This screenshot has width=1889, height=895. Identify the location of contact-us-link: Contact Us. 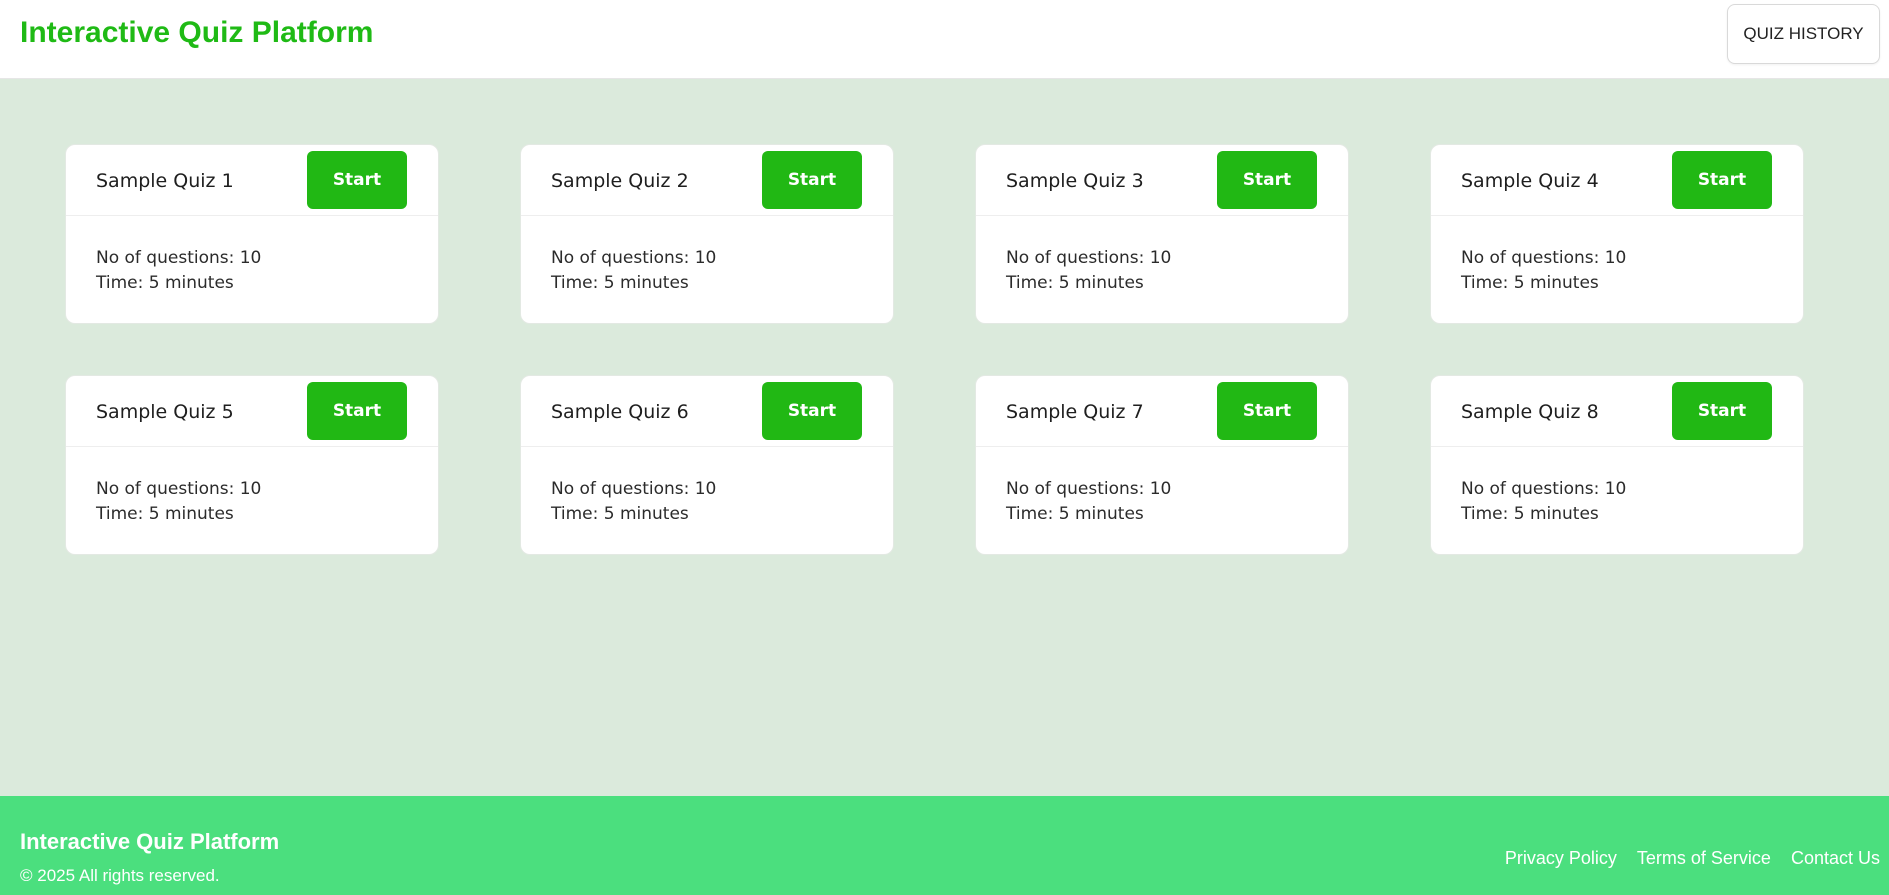
(1835, 858).